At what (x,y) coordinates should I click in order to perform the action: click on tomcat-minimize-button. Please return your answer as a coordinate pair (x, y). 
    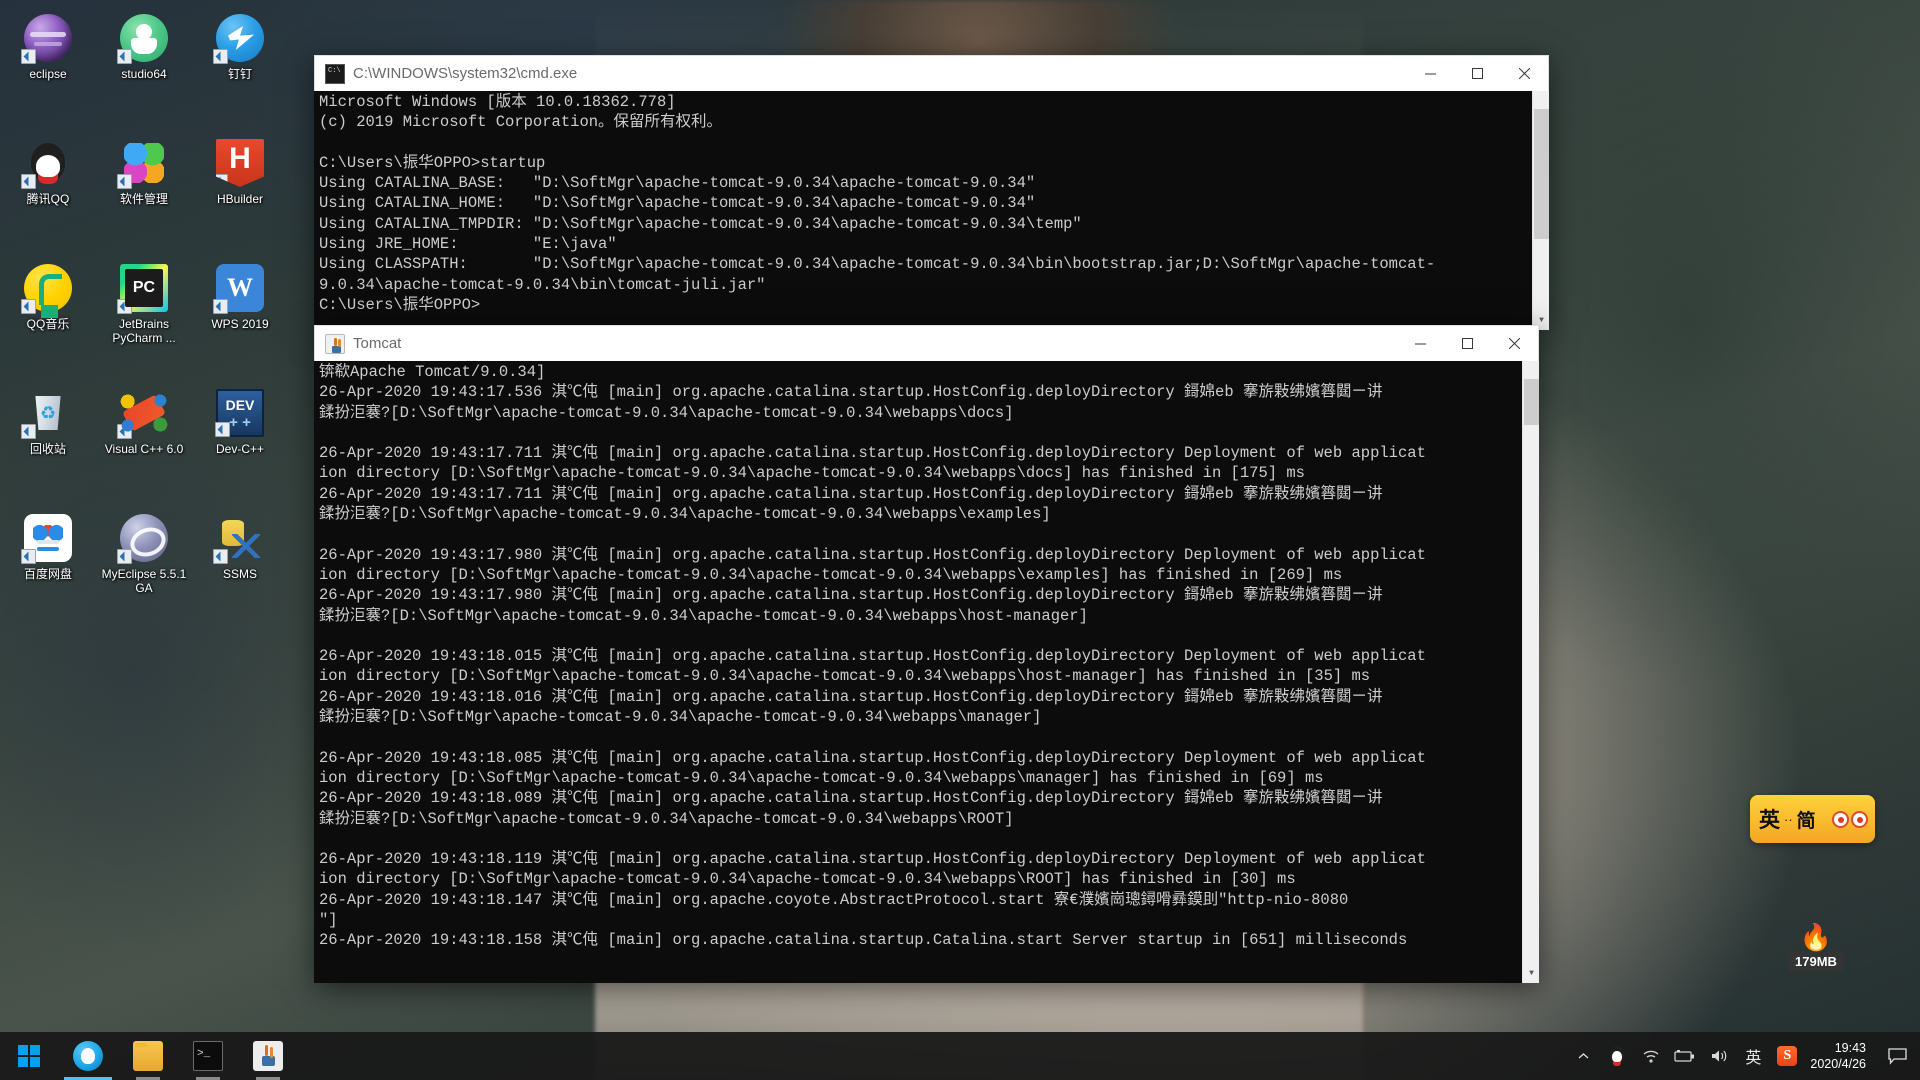
    Looking at the image, I should click on (1420, 344).